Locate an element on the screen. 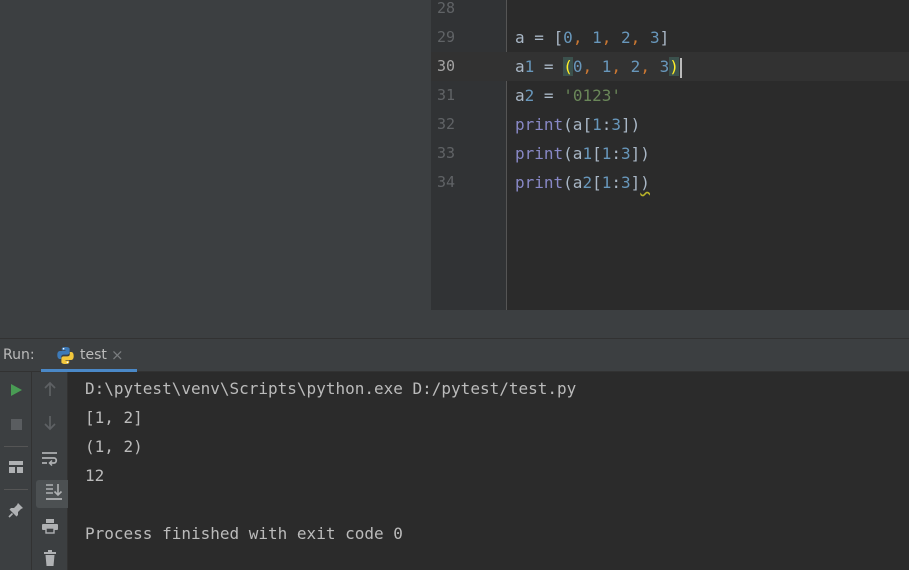  editor-line-current: 30 a1 = (0, 1, 2, 3) is located at coordinates (670, 66).